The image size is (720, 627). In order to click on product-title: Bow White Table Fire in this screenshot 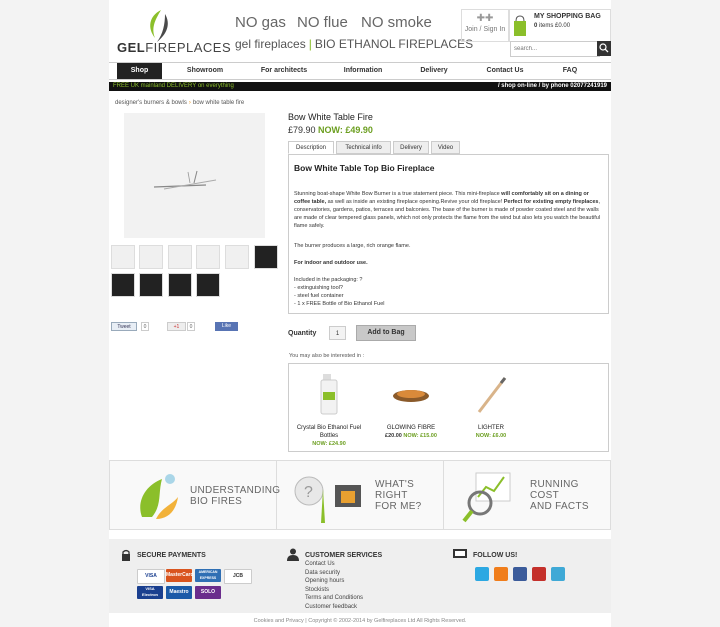, I will do `click(330, 117)`.